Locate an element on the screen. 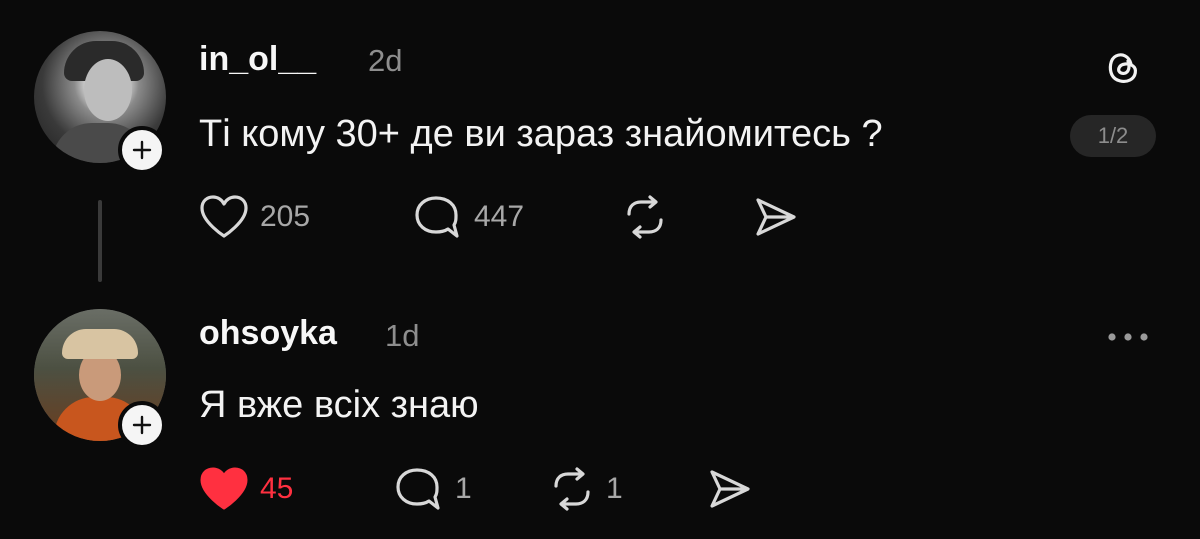 Image resolution: width=1200 pixels, height=539 pixels. like-count: 45 is located at coordinates (277, 488).